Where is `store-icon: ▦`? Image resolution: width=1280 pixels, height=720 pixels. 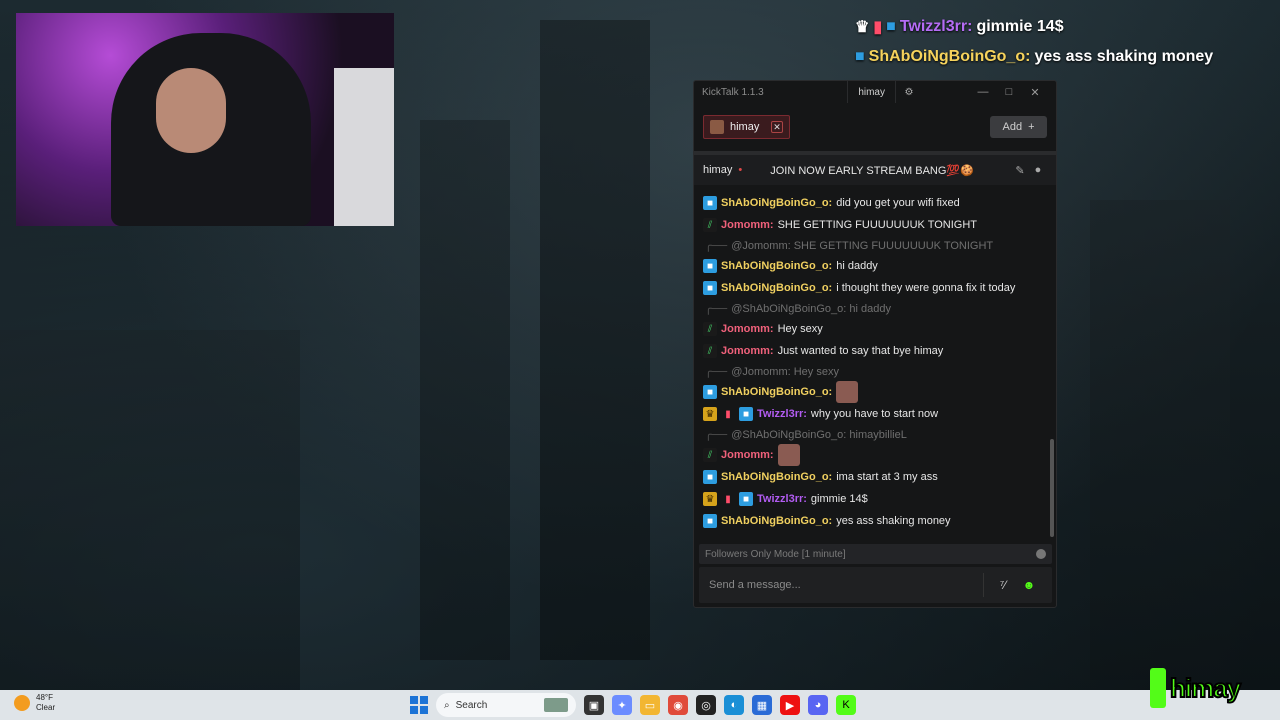 store-icon: ▦ is located at coordinates (762, 705).